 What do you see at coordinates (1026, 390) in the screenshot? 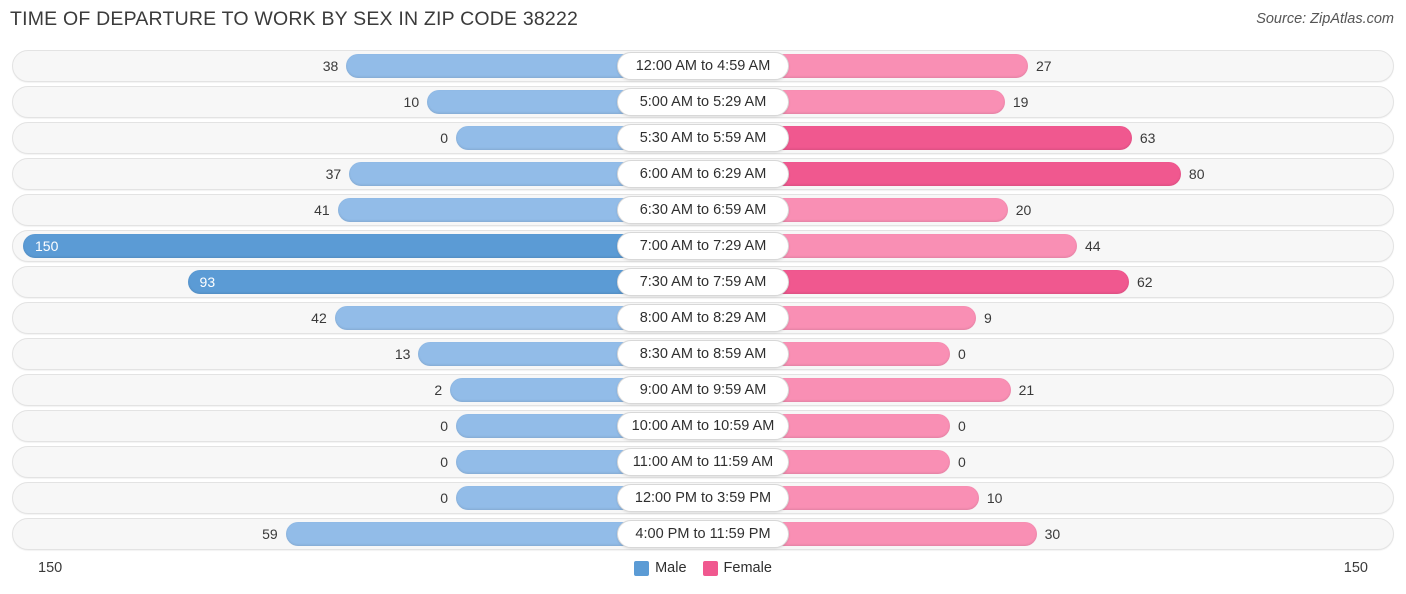
I see `female-value-label: 21` at bounding box center [1026, 390].